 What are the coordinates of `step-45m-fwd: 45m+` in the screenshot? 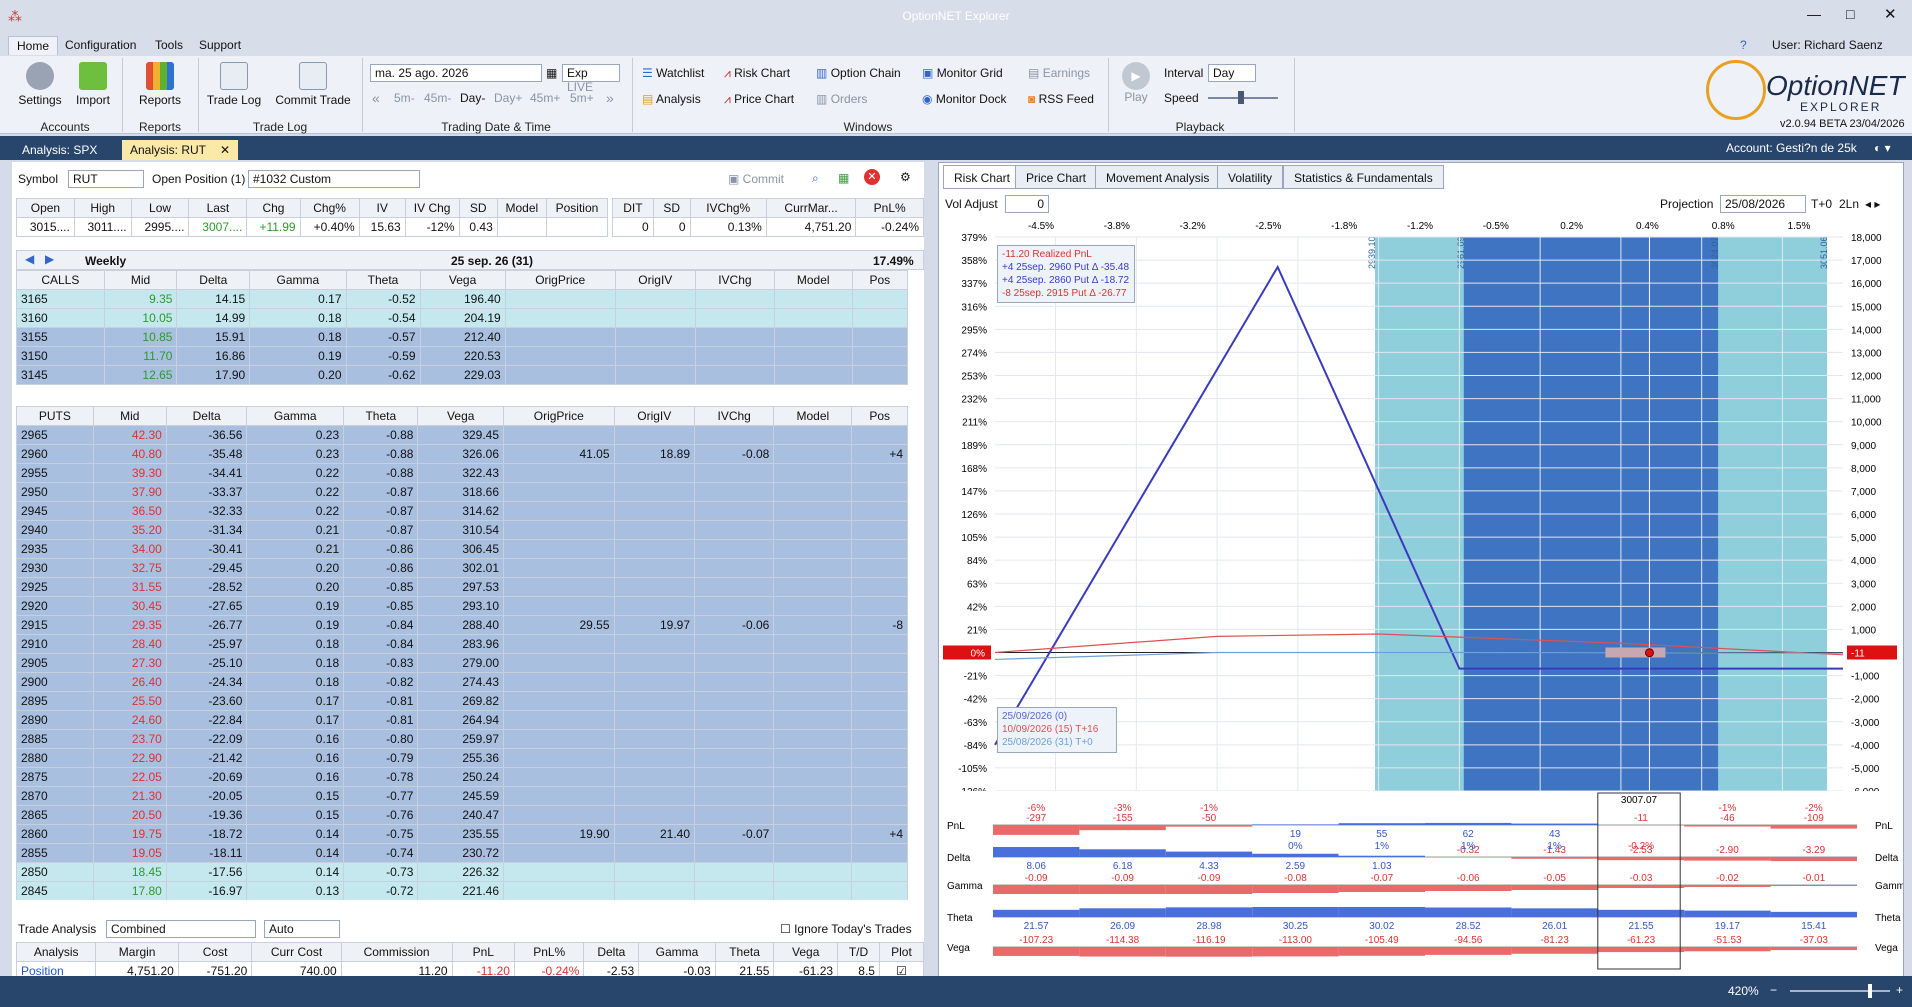 It's located at (545, 98).